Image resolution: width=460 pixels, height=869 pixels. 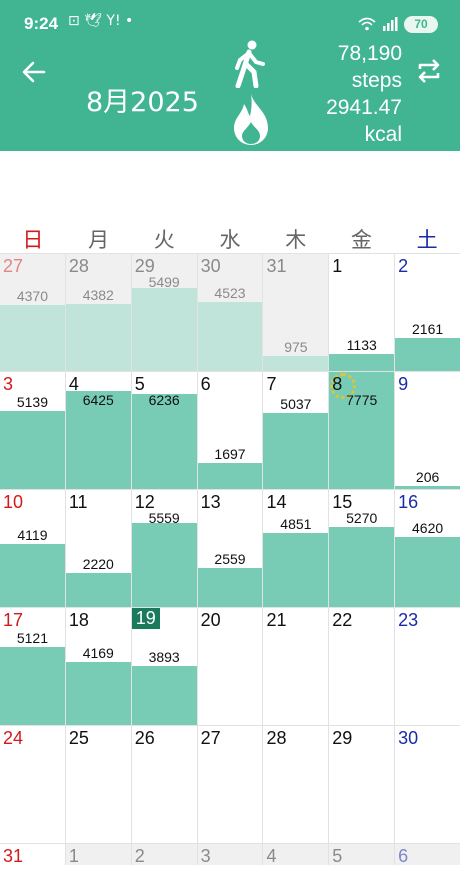 What do you see at coordinates (99, 784) in the screenshot?
I see `calendar-day: 25` at bounding box center [99, 784].